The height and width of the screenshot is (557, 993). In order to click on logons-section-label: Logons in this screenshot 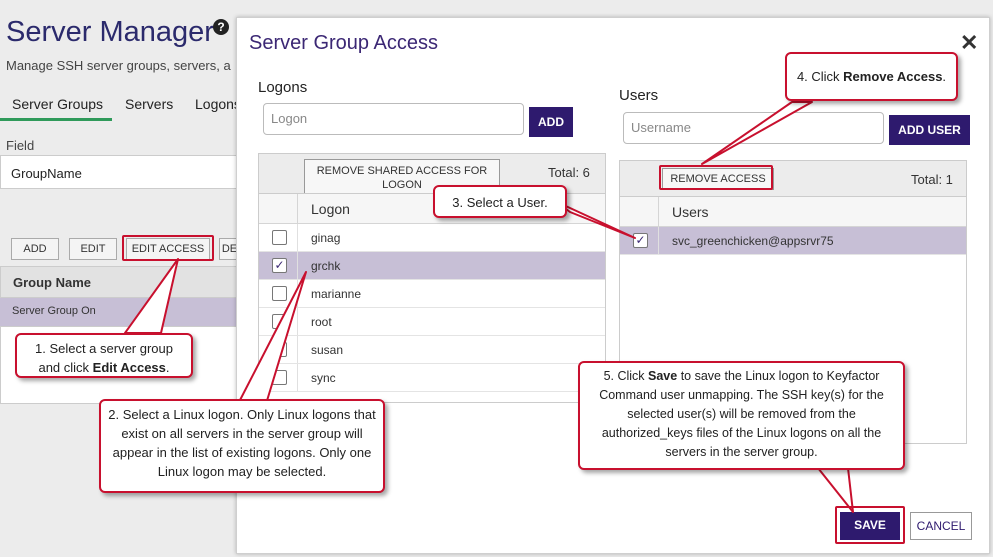, I will do `click(283, 87)`.